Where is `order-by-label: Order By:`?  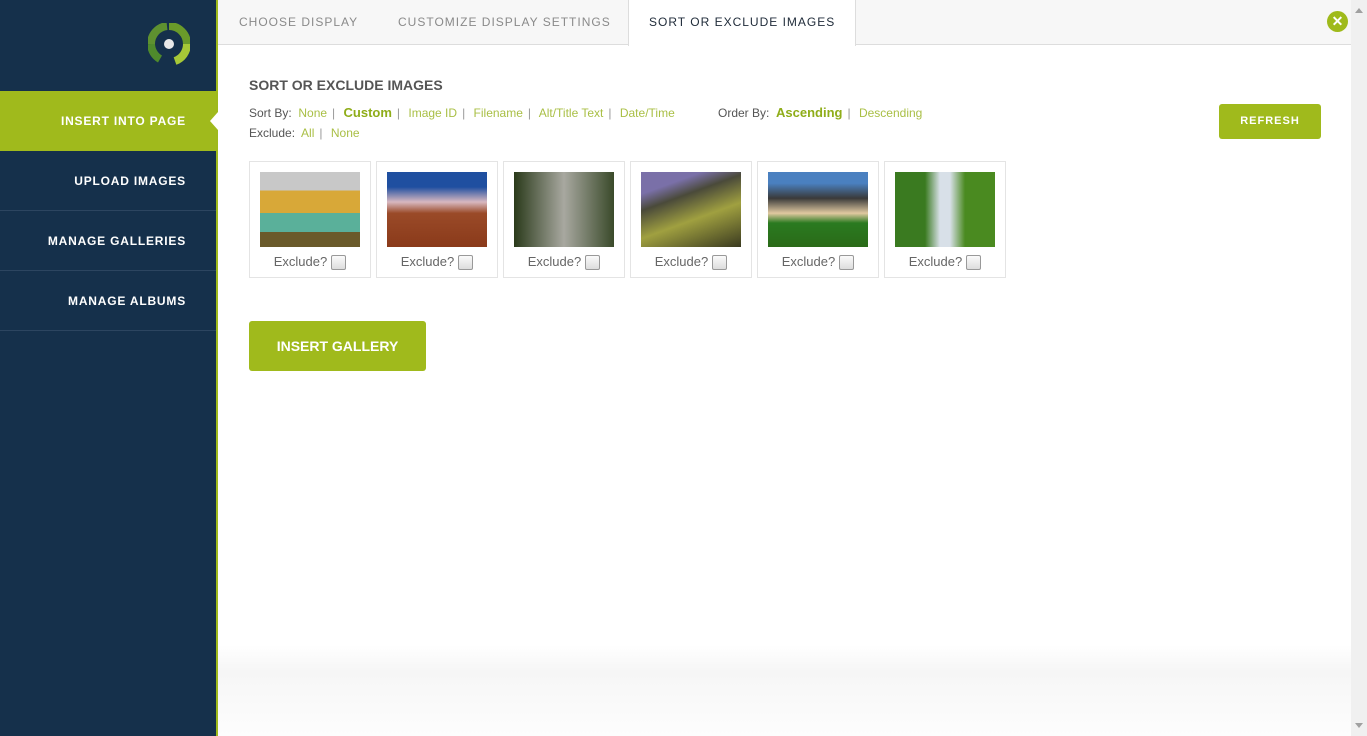
order-by-label: Order By: is located at coordinates (744, 113).